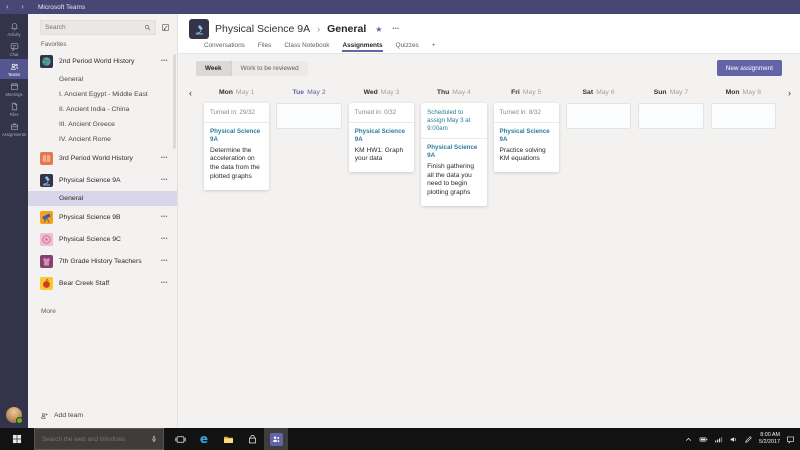 The image size is (800, 450). What do you see at coordinates (718, 439) in the screenshot?
I see `network-signal-icon` at bounding box center [718, 439].